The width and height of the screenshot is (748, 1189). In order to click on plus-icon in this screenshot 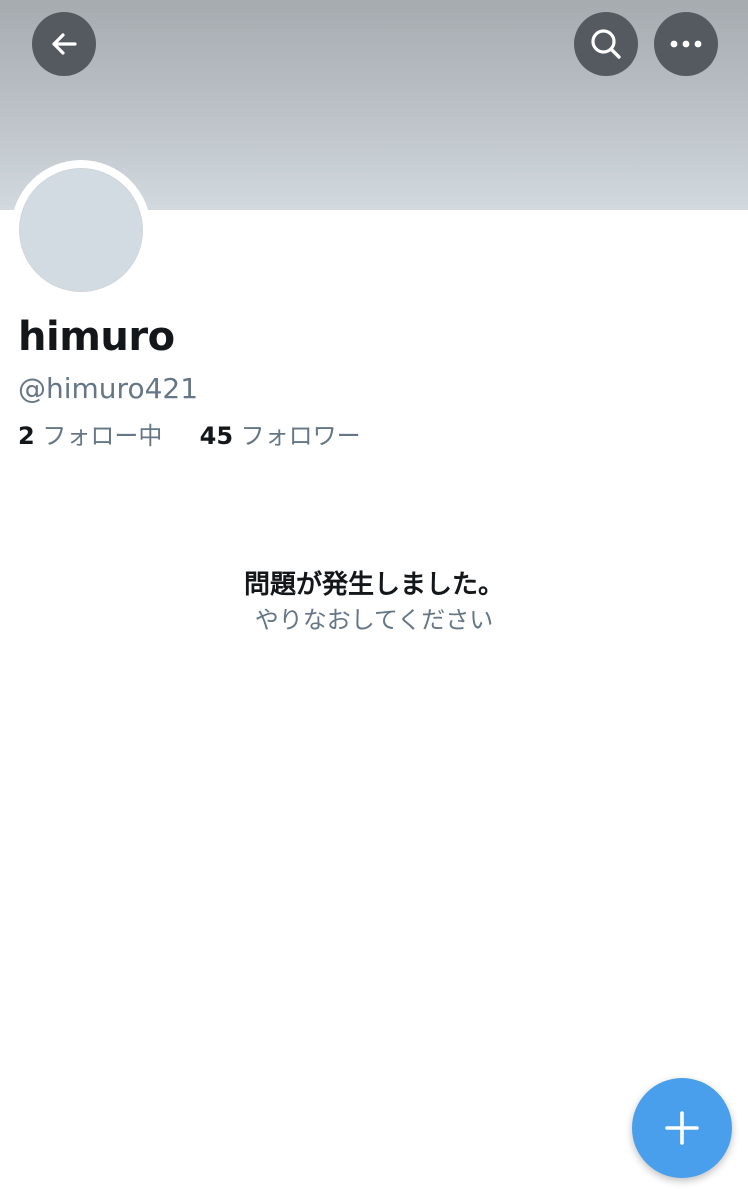, I will do `click(682, 1128)`.